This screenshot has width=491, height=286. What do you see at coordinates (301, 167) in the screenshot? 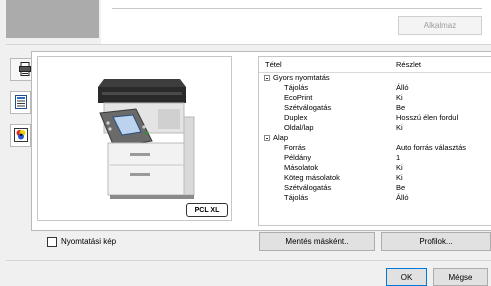
I see `row-label: Másolatok` at bounding box center [301, 167].